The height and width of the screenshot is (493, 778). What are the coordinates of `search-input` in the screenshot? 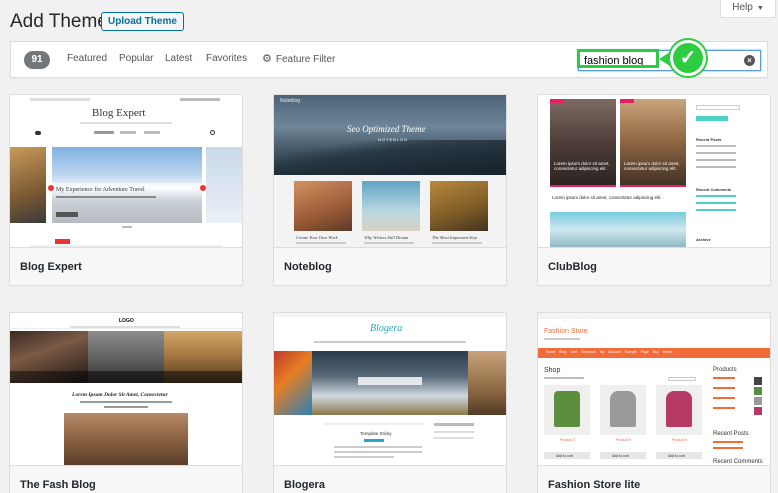 It's located at (659, 60).